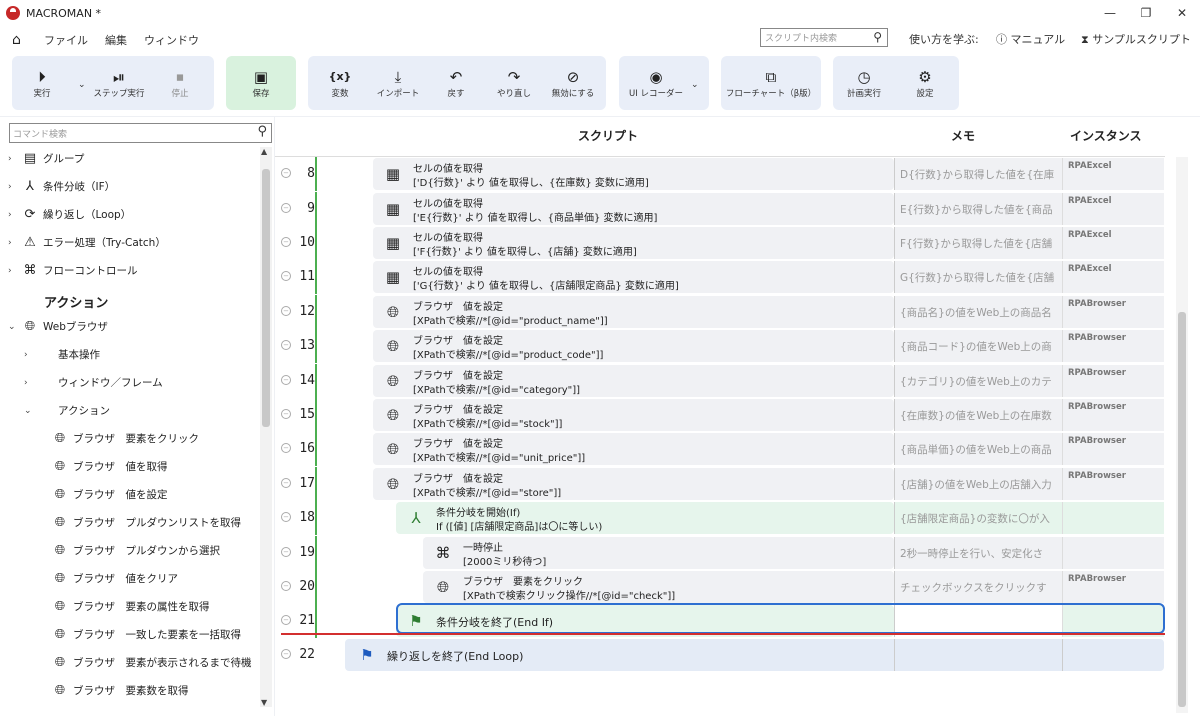  I want to click on script-step-card: ⌘ 一時停止 [2000ミリ秒待つ], so click(658, 553).